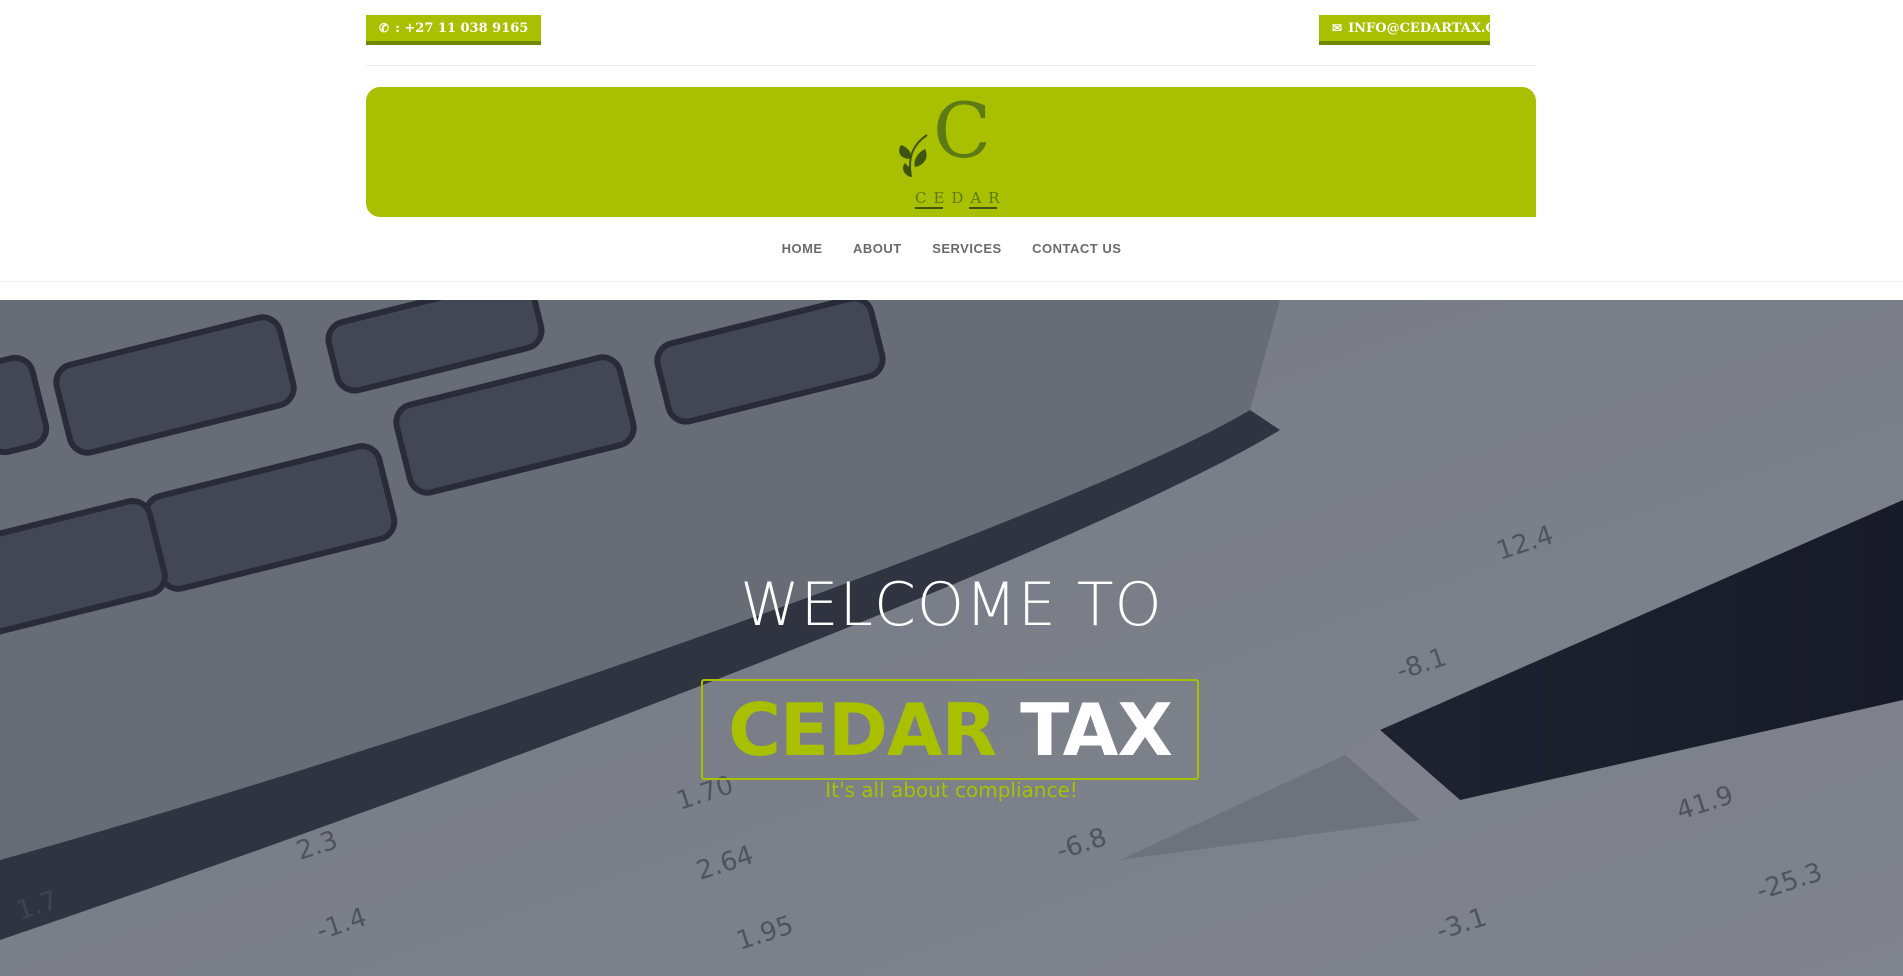  I want to click on brand-title-cedar: CEDAR, so click(862, 730).